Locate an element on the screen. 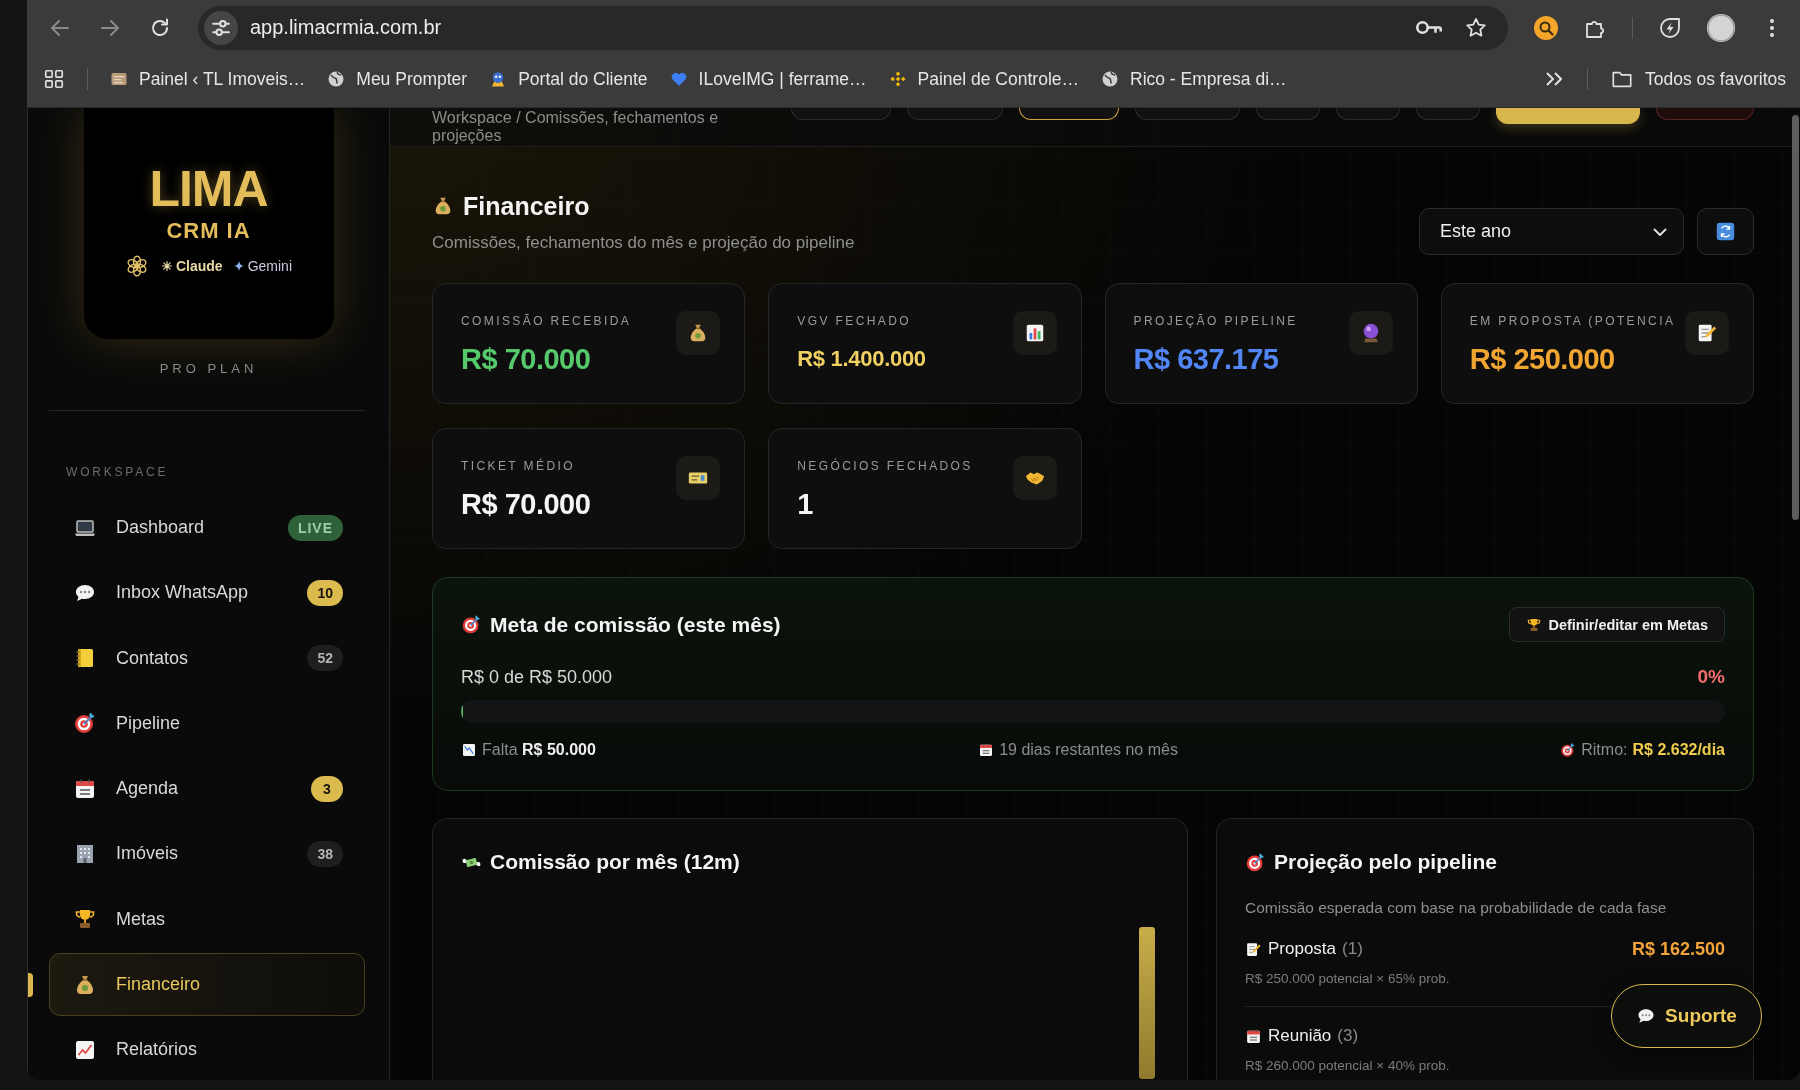 The width and height of the screenshot is (1800, 1090). star-icon is located at coordinates (1476, 27).